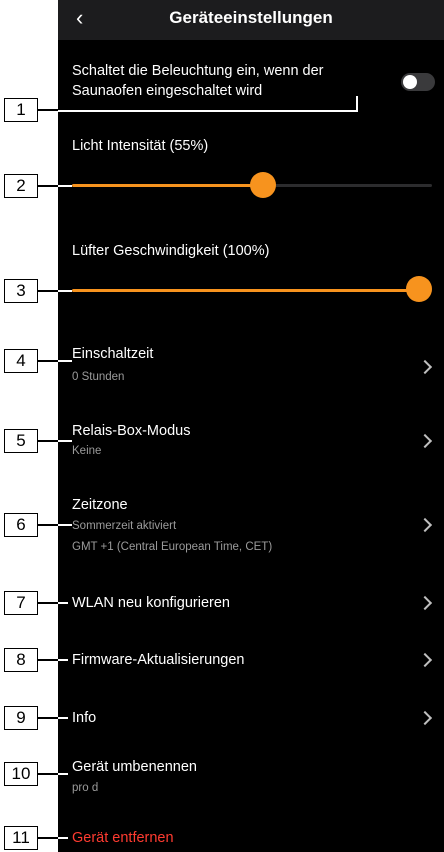 This screenshot has width=444, height=852. What do you see at coordinates (123, 838) in the screenshot?
I see `remove-device-button: Gerät entfernen` at bounding box center [123, 838].